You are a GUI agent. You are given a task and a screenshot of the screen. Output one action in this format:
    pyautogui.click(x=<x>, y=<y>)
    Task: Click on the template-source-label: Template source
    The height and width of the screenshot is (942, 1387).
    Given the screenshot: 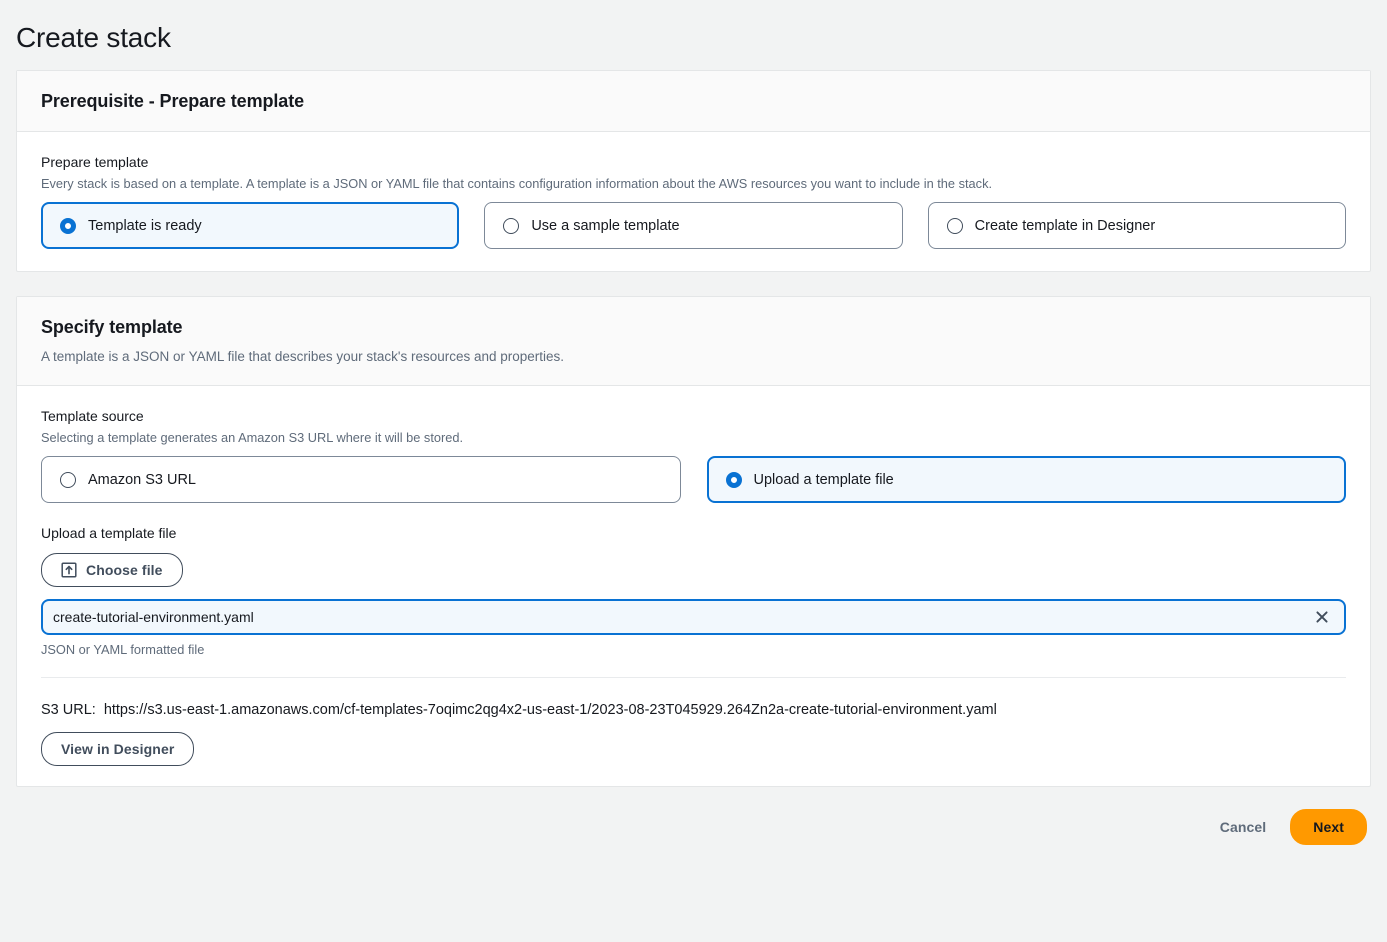 What is the action you would take?
    pyautogui.click(x=92, y=416)
    